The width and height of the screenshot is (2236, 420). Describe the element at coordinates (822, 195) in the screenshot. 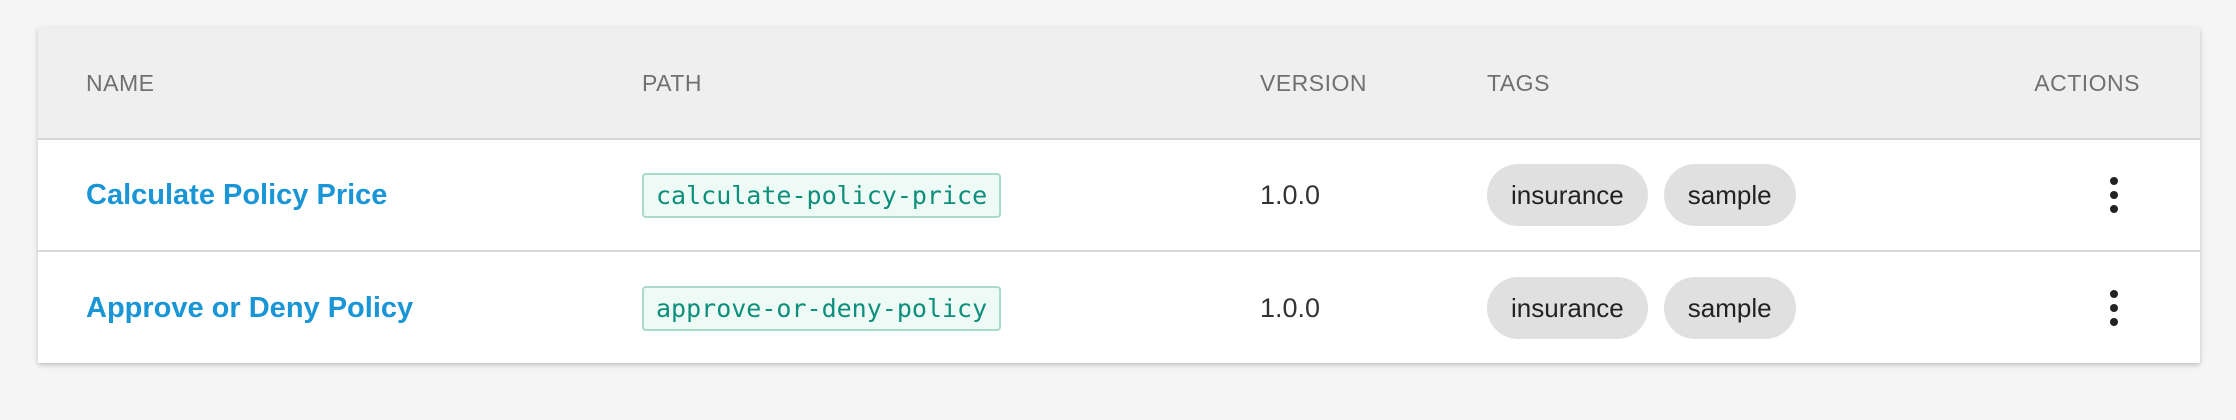

I see `decision-path: calculate-policy-price` at that location.